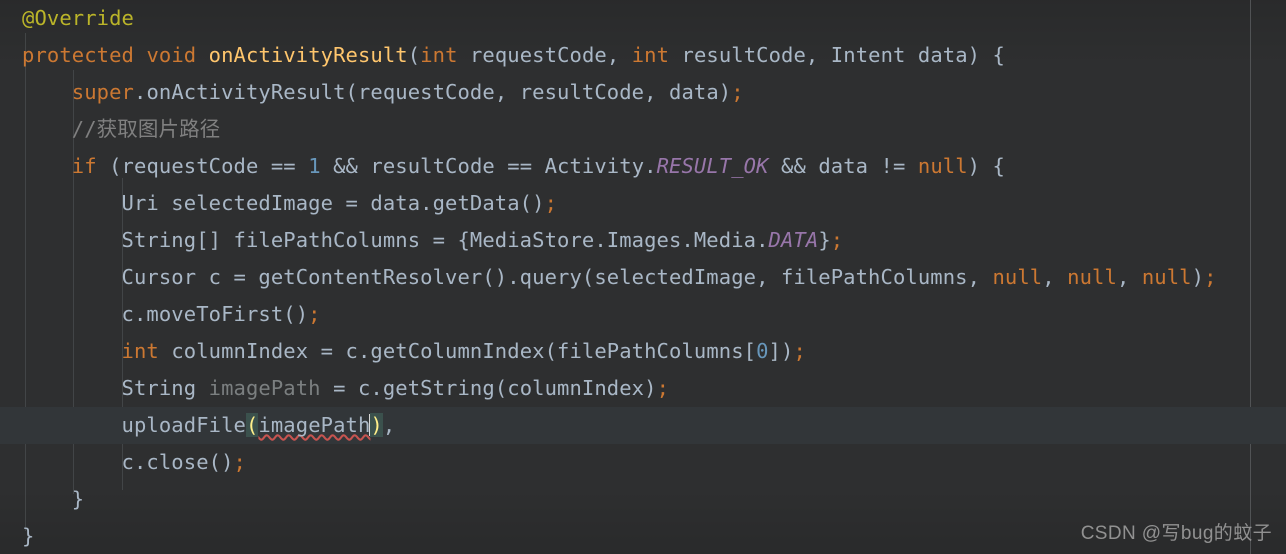  Describe the element at coordinates (643, 462) in the screenshot. I see `code-line-cursor-close: c.close();` at that location.